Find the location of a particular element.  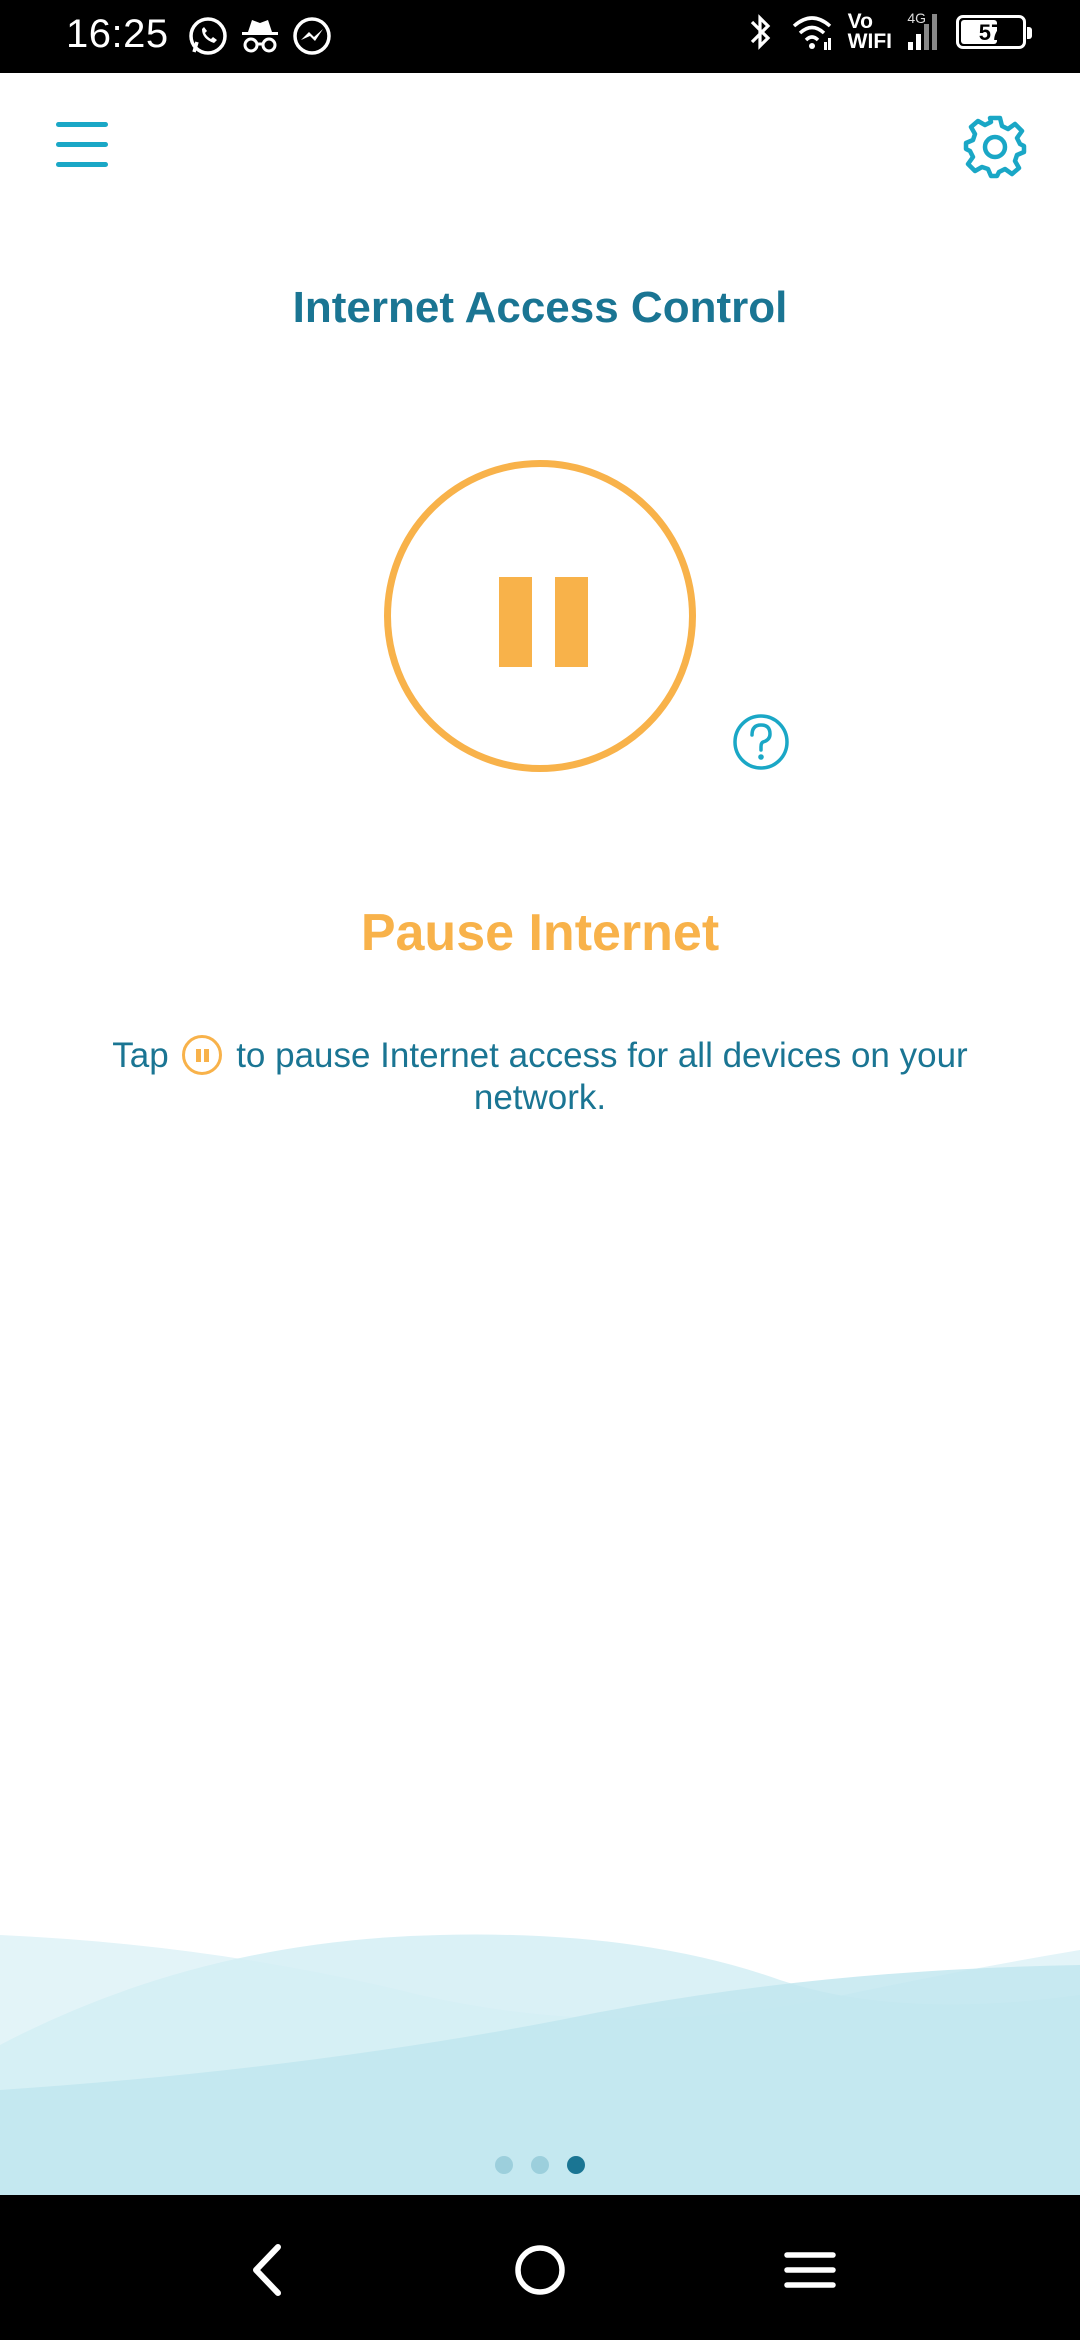

bluetooth-icon is located at coordinates (760, 32).